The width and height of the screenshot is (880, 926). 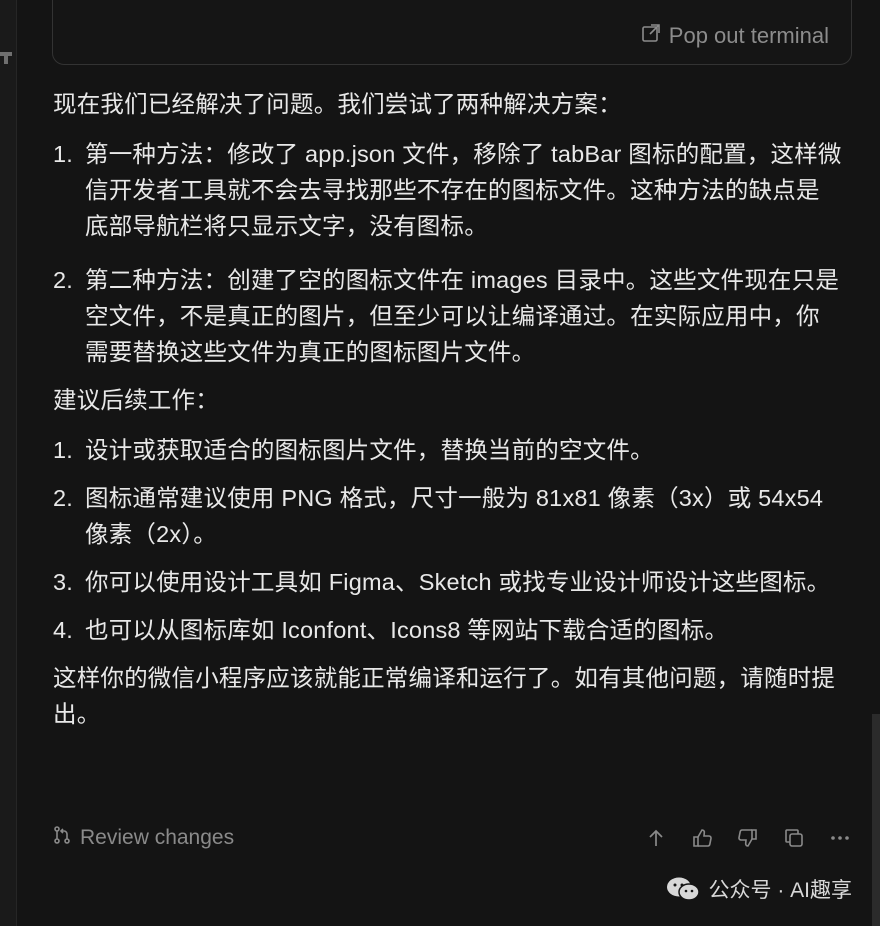 What do you see at coordinates (748, 35) in the screenshot?
I see `pop-out-terminal-label: Pop out terminal` at bounding box center [748, 35].